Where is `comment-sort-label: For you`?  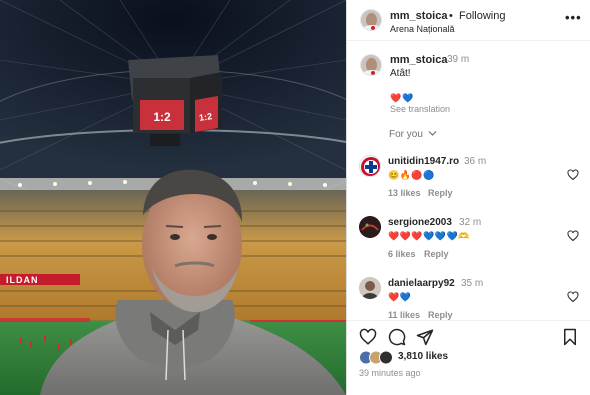 comment-sort-label: For you is located at coordinates (406, 134).